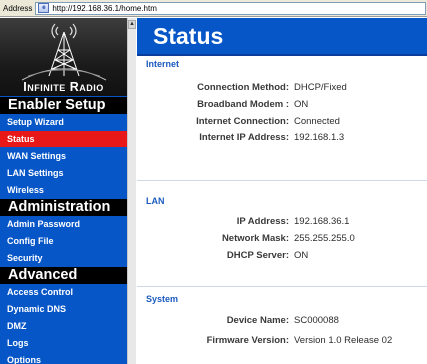 Image resolution: width=427 pixels, height=364 pixels. Describe the element at coordinates (222, 255) in the screenshot. I see `info-row: DHCP Server: ON` at that location.